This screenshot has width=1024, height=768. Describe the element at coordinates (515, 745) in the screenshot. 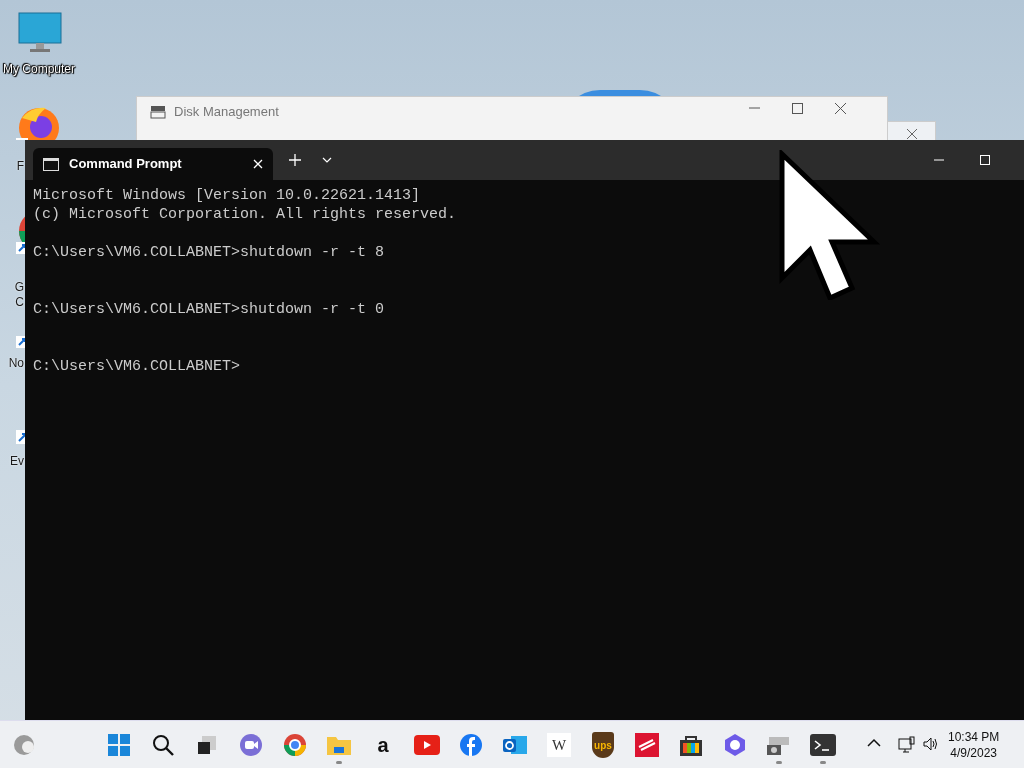

I see `mail-app-icon` at that location.